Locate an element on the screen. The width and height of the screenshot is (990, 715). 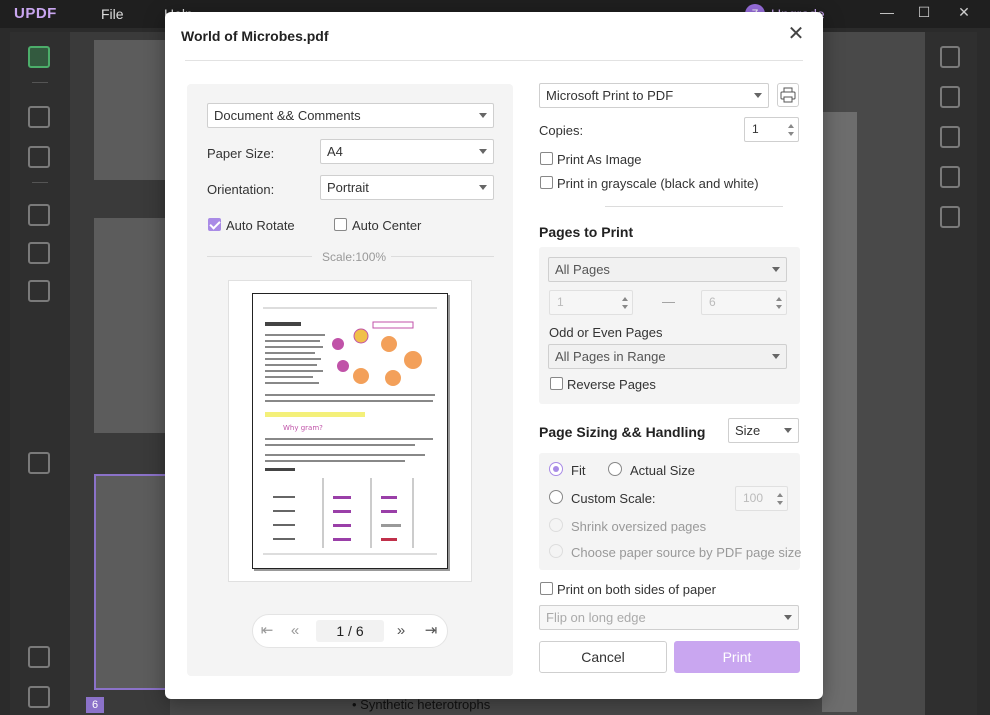
previous-page-icon: « is located at coordinates (295, 631).